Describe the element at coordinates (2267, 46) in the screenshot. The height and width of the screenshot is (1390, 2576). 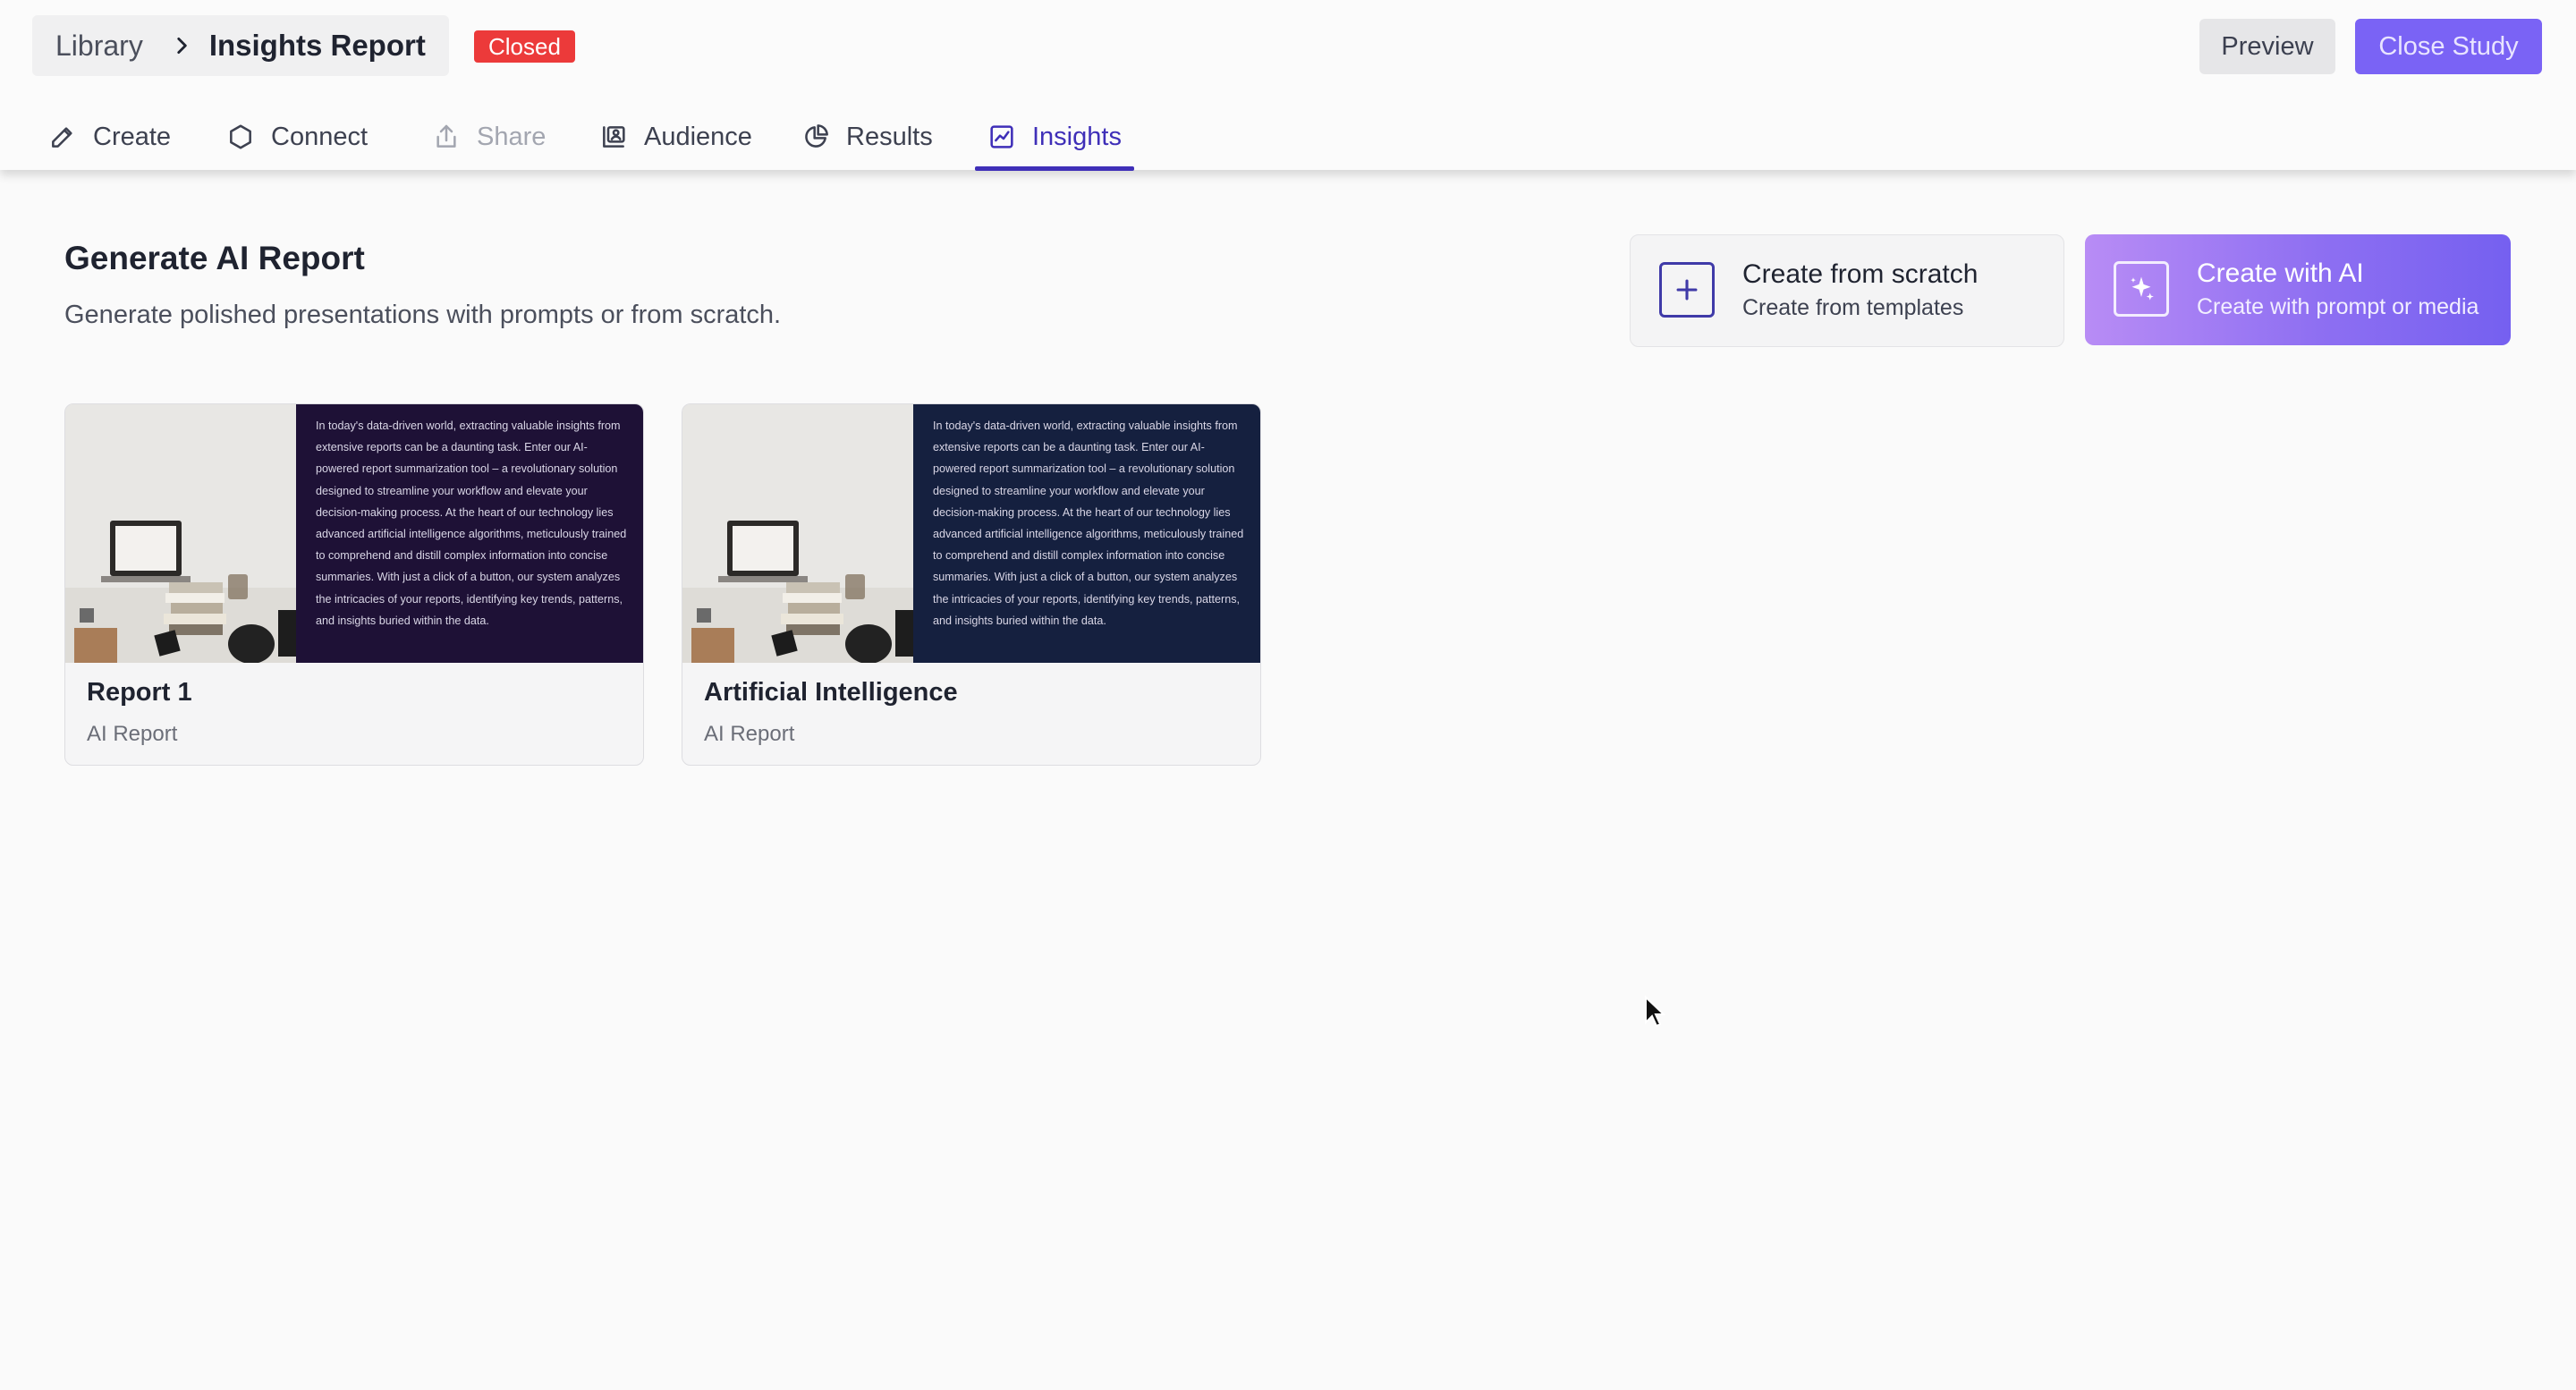
I see `preview-button: Preview` at that location.